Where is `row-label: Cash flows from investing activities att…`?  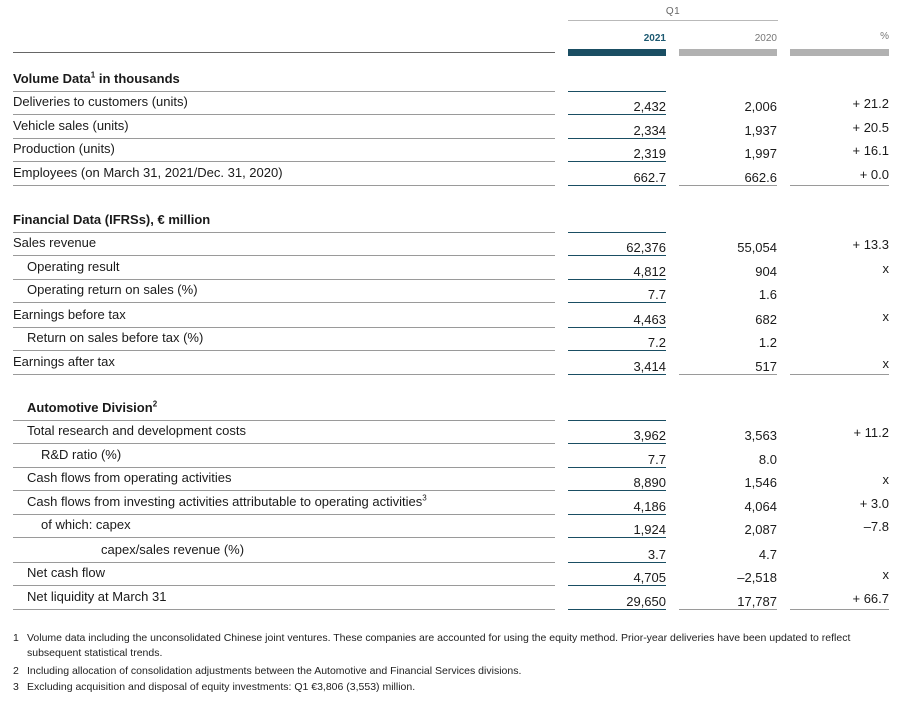 row-label: Cash flows from investing activities att… is located at coordinates (227, 501).